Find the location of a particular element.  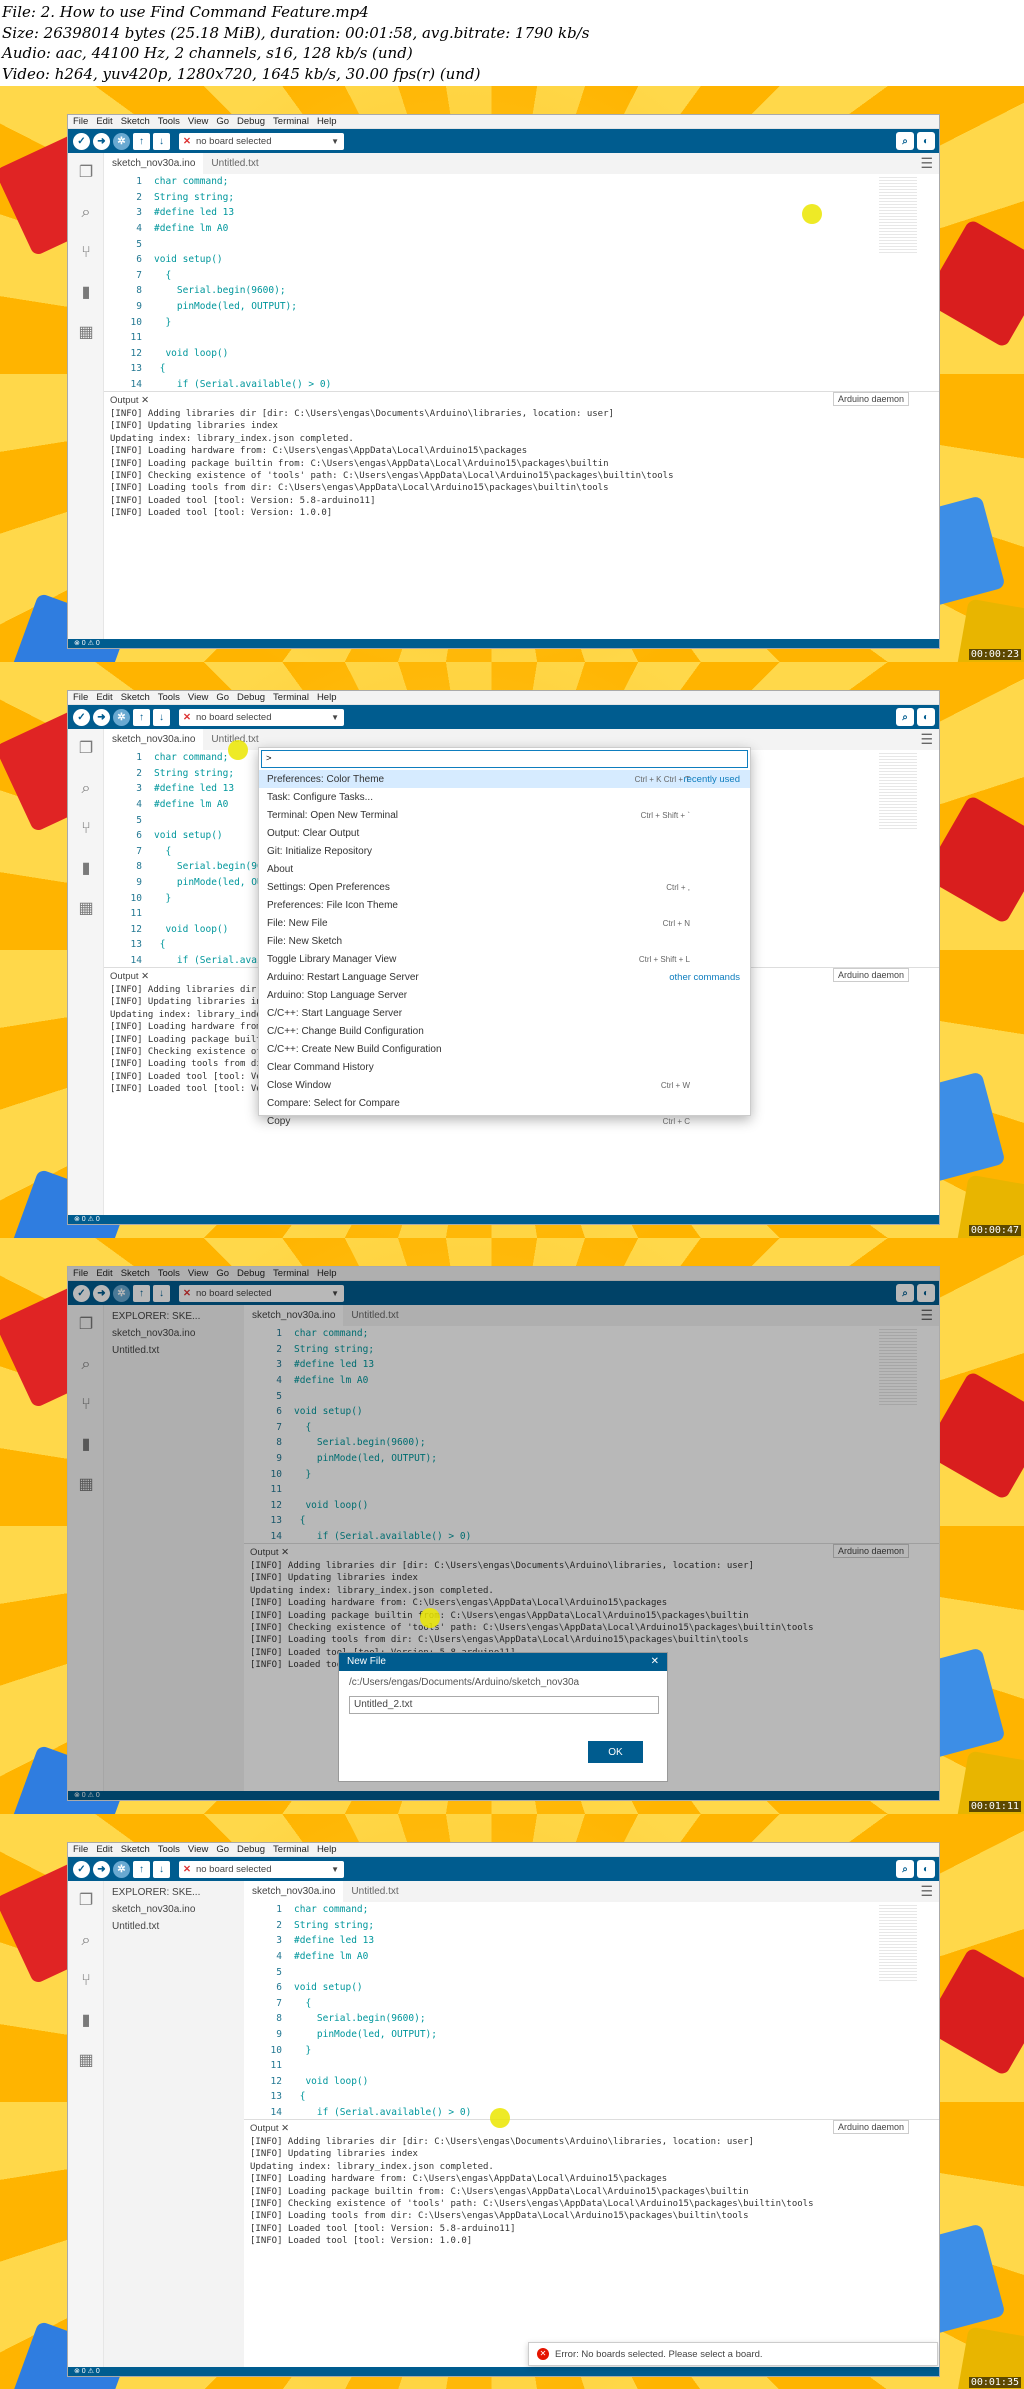

command-item: Output: Clear Output is located at coordinates (504, 833).